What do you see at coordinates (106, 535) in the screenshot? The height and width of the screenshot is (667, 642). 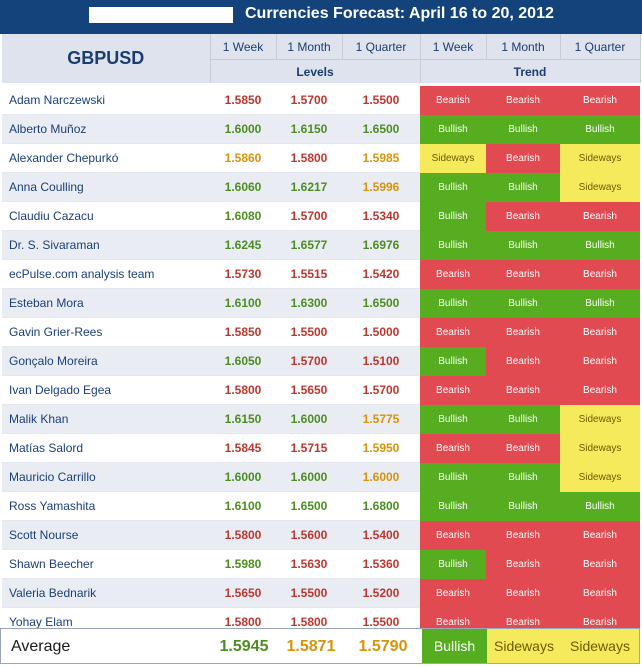 I see `analyst-name: Scott Nourse` at bounding box center [106, 535].